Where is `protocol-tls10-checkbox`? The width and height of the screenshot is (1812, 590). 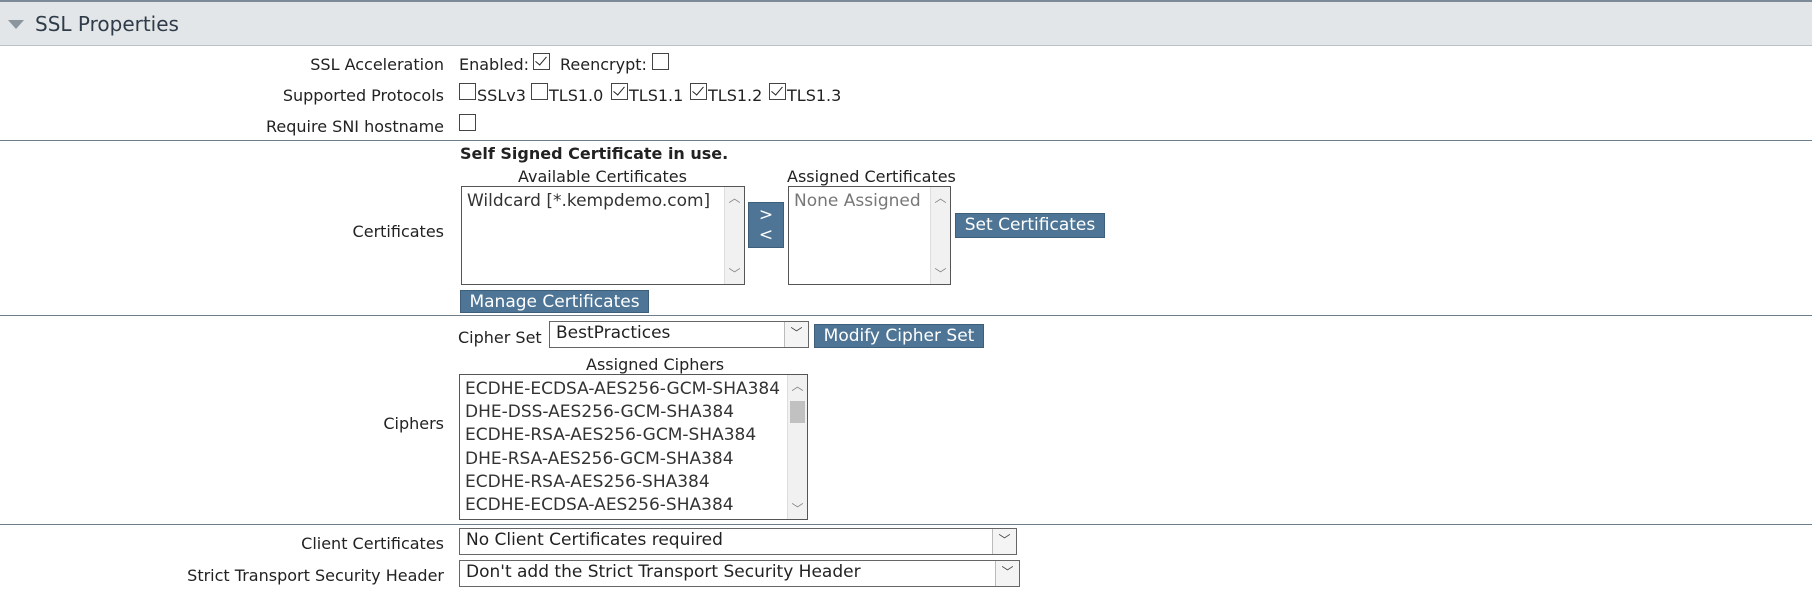
protocol-tls10-checkbox is located at coordinates (539, 91).